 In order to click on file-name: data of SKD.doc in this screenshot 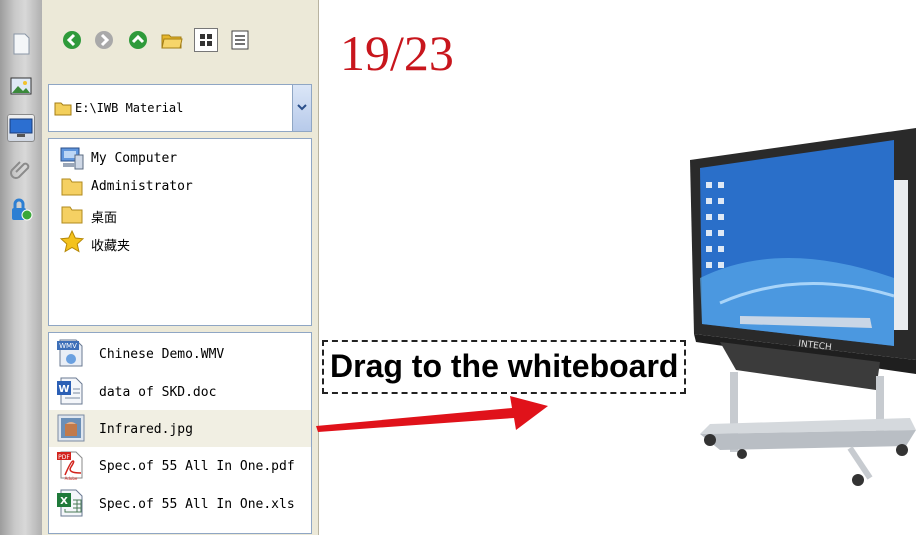, I will do `click(158, 392)`.